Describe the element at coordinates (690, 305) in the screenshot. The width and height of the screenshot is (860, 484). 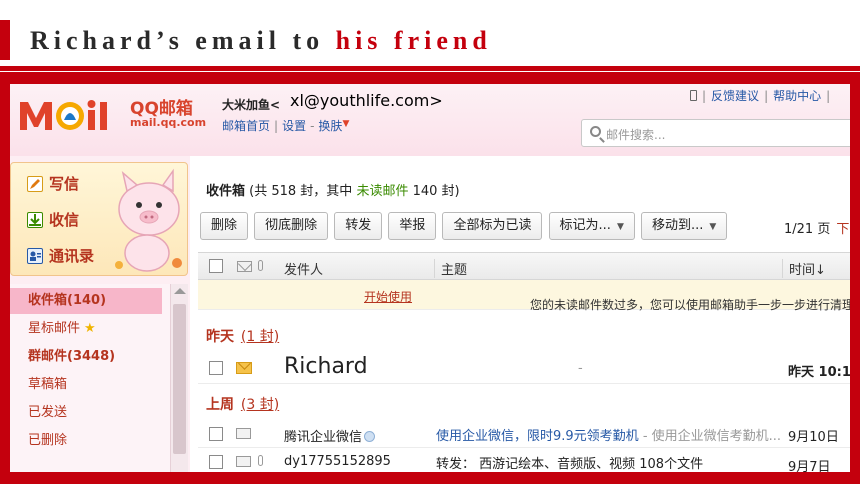
I see `notice-text: 您的未读邮件数过多，您可以使用邮箱助手一步一步进行清理。` at that location.